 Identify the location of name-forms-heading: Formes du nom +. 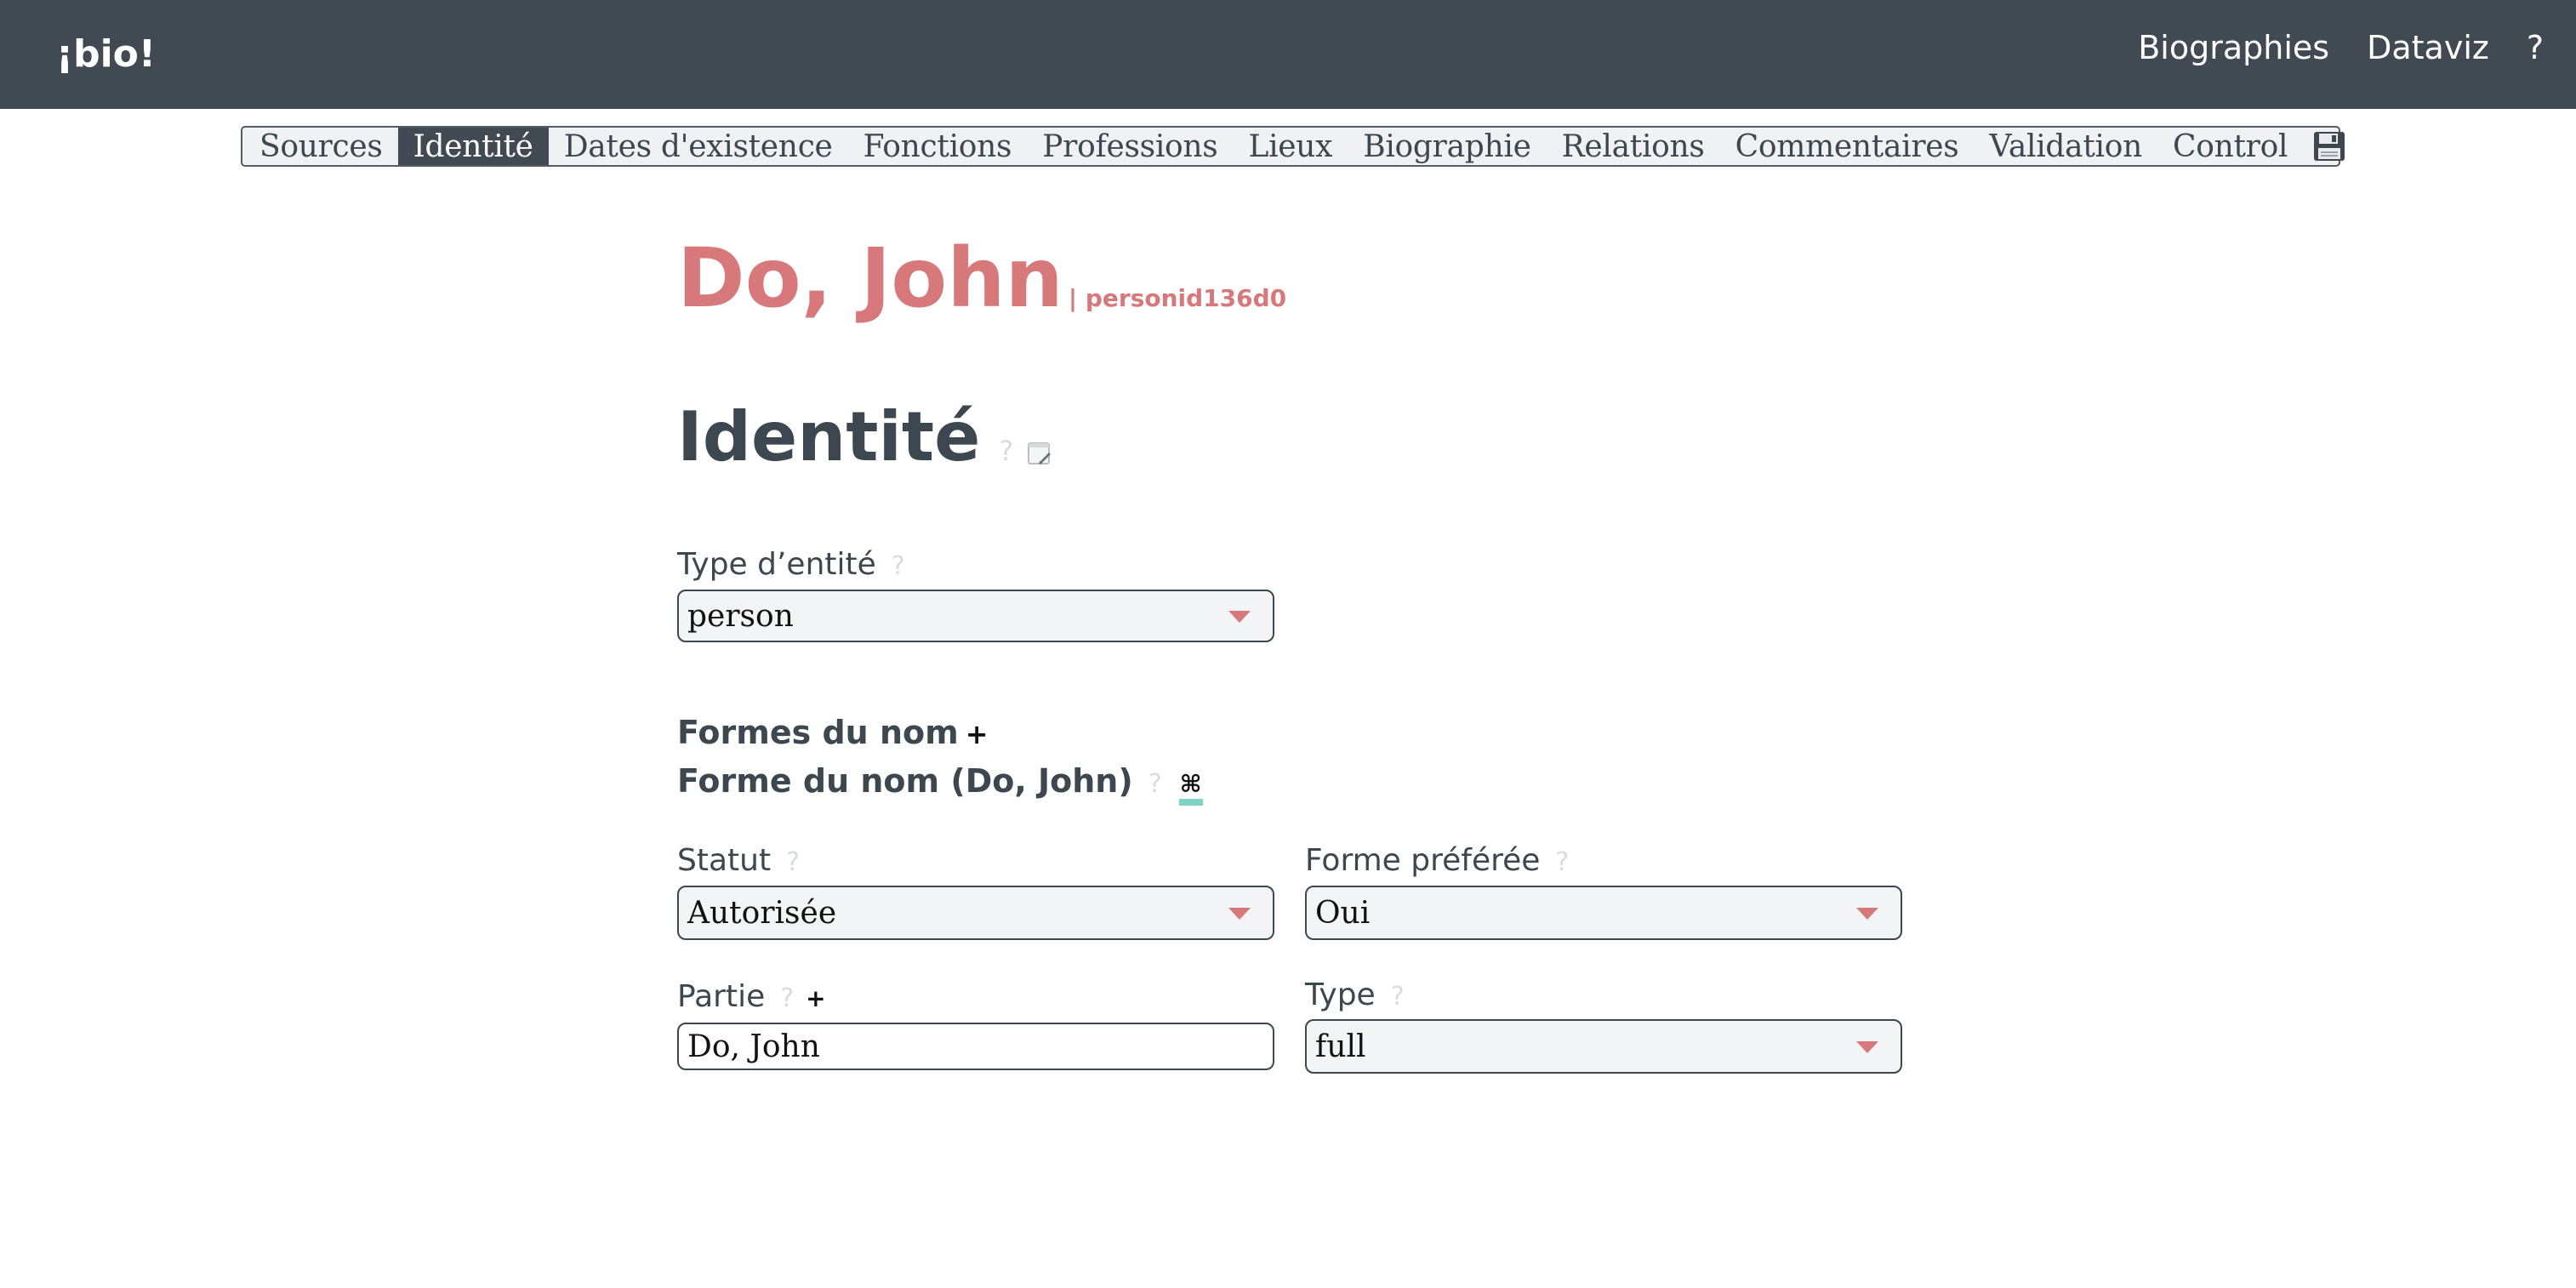
(833, 734).